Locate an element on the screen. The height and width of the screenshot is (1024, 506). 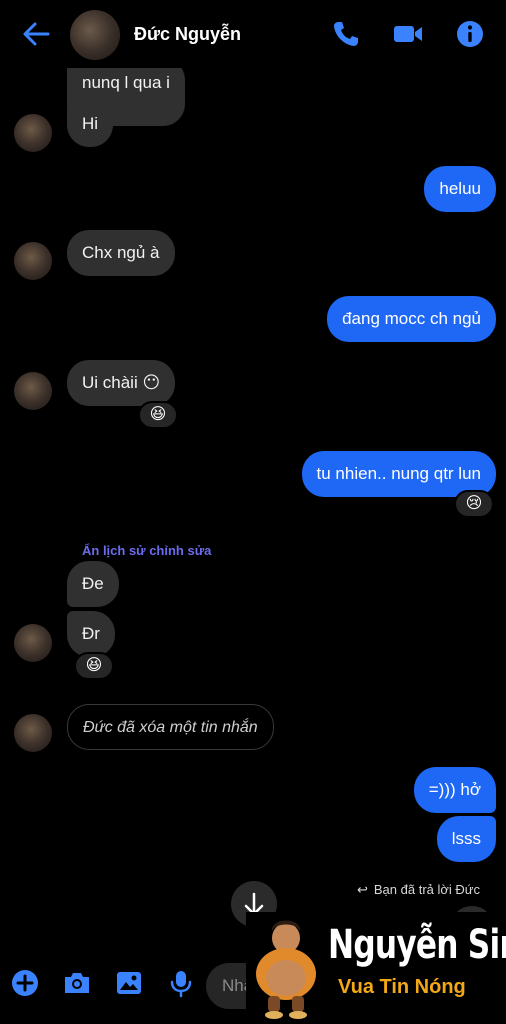
chat-header: Đức Nguyễn is located at coordinates (253, 34).